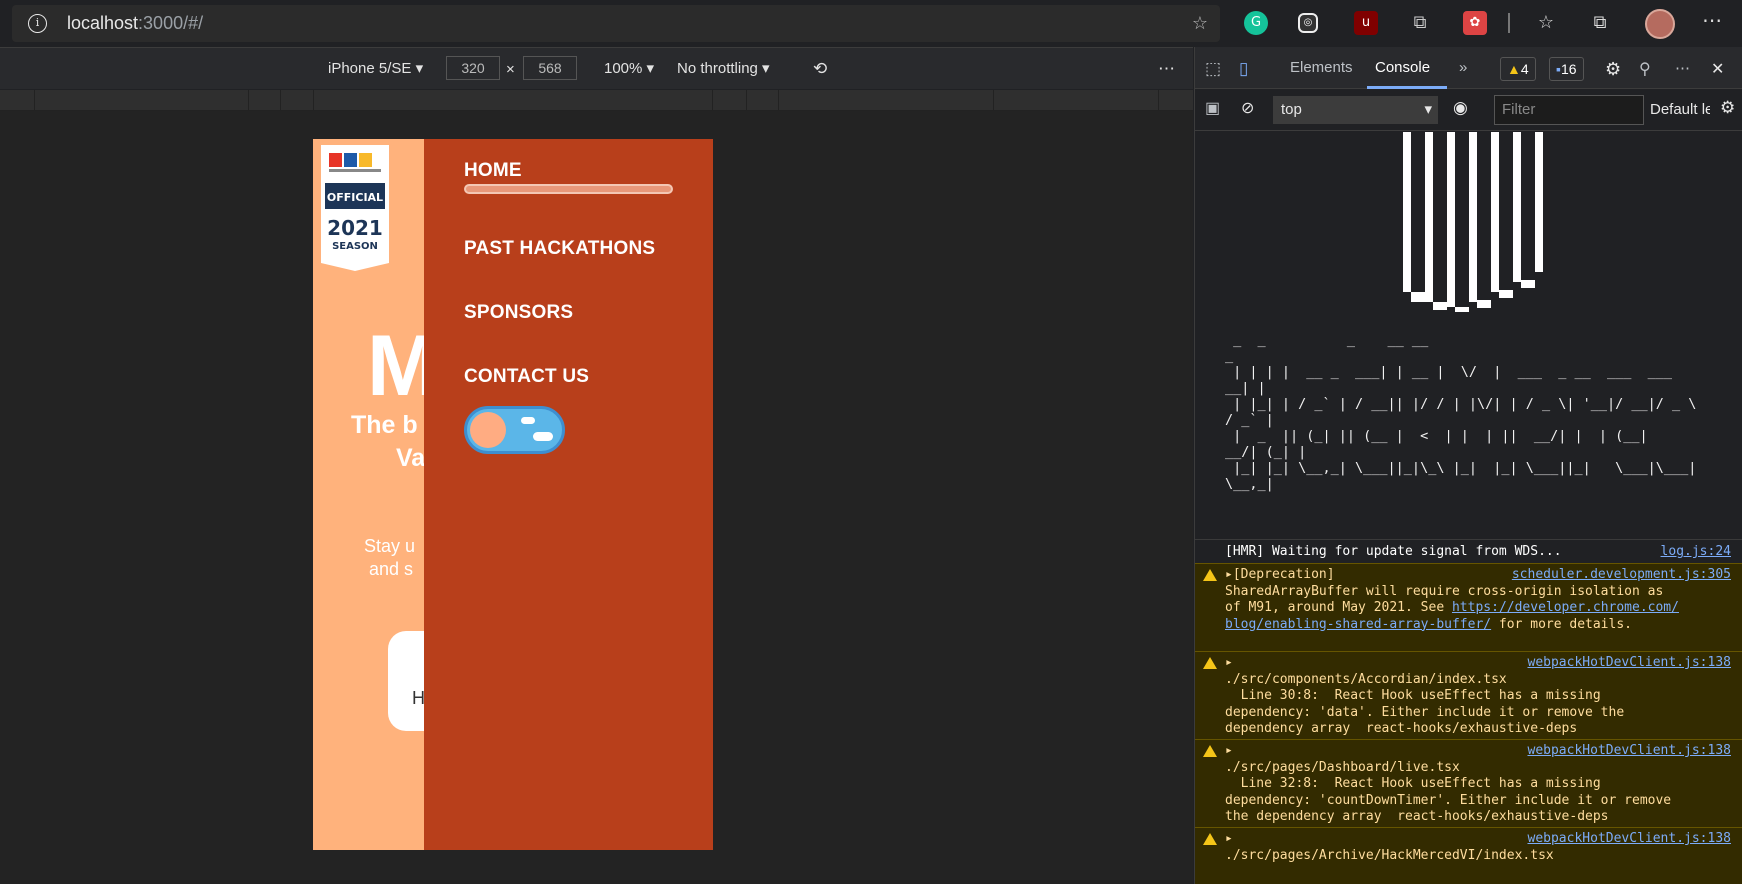  Describe the element at coordinates (1680, 109) in the screenshot. I see `log-levels-select: Default levels` at that location.